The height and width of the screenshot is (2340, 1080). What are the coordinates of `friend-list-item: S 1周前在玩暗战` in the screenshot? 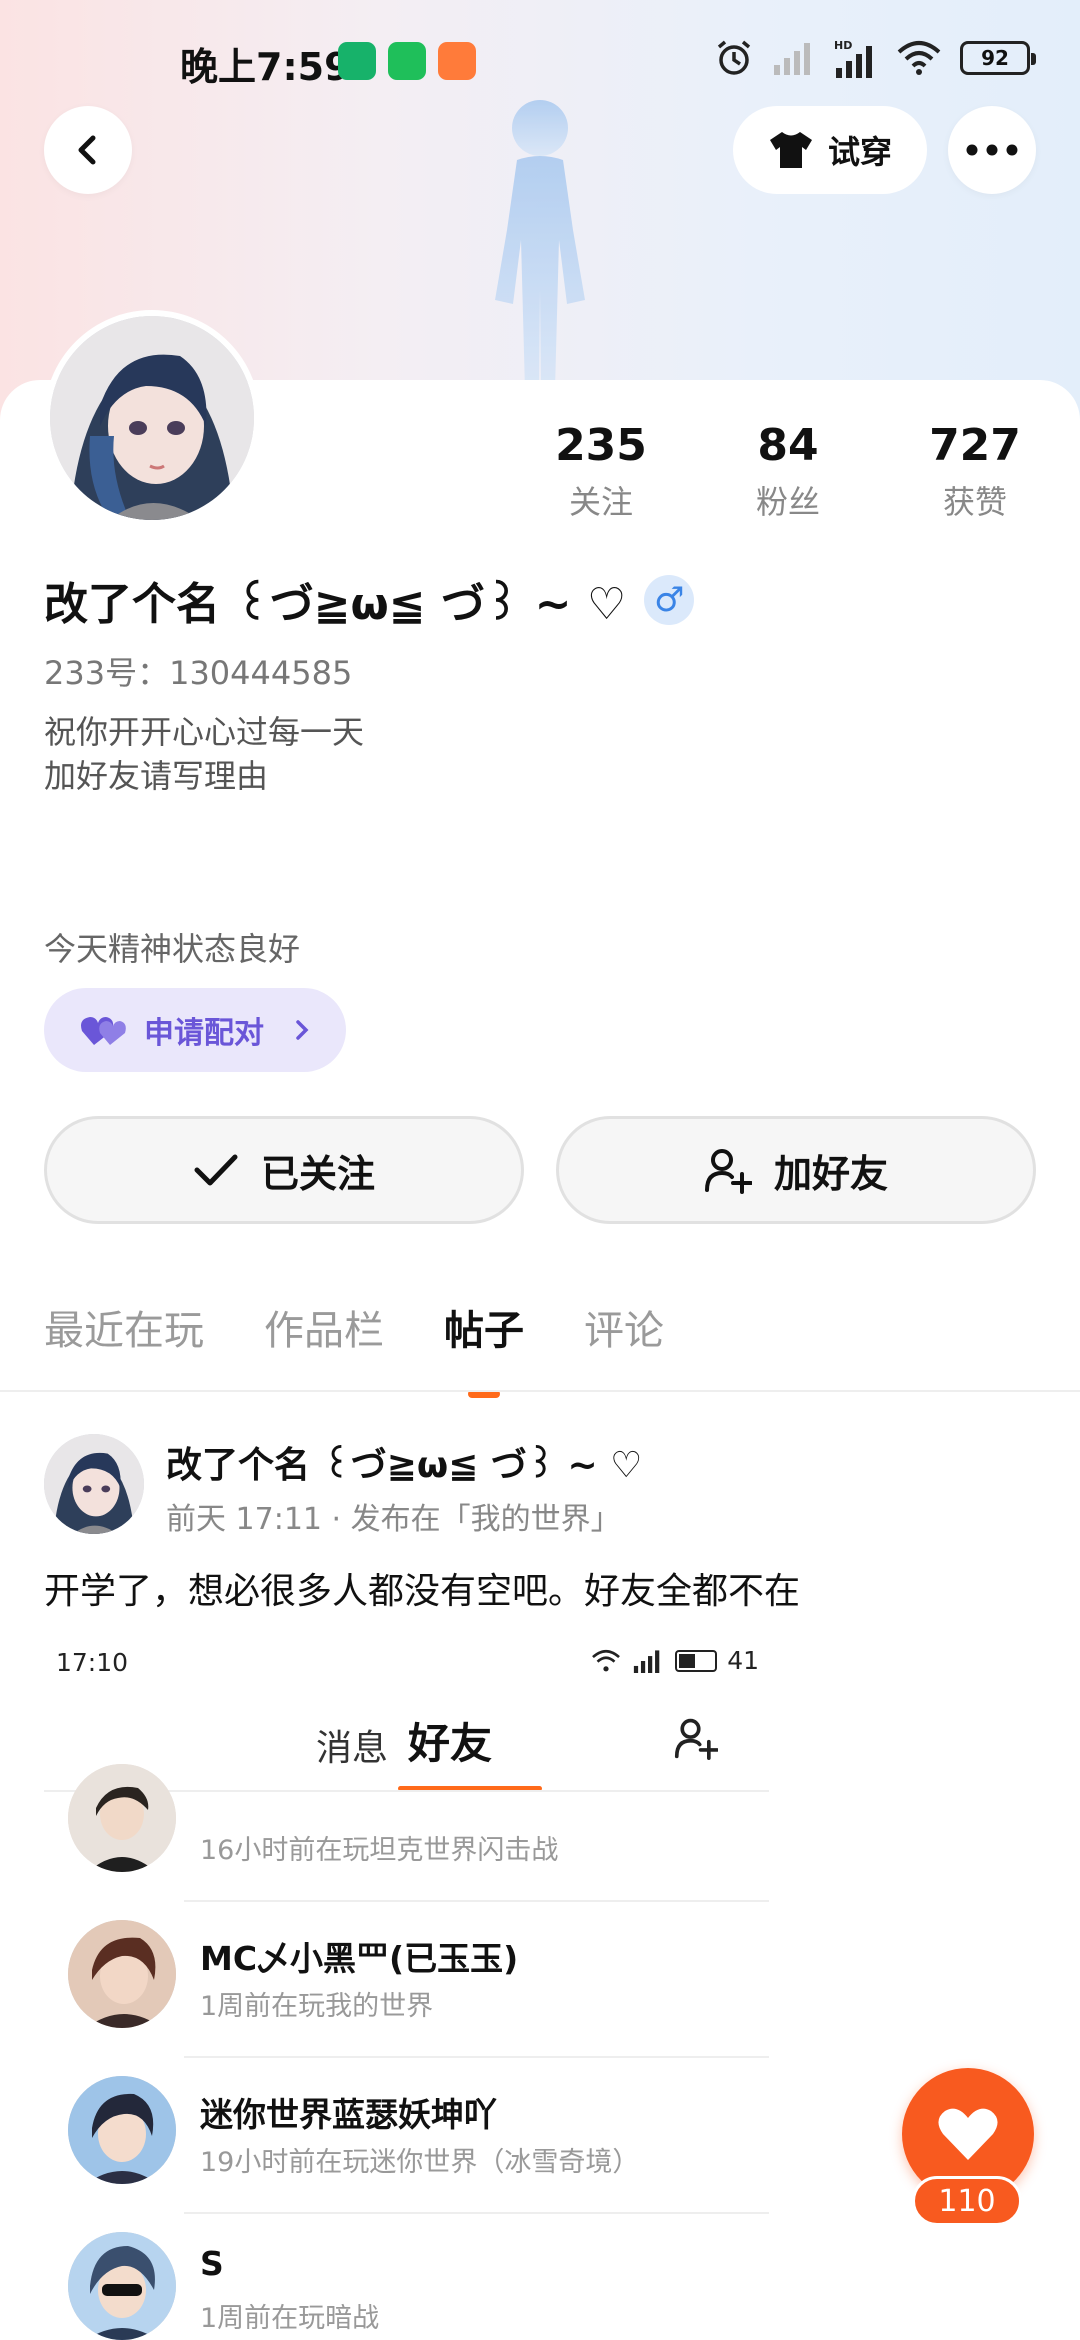 It's located at (406, 2277).